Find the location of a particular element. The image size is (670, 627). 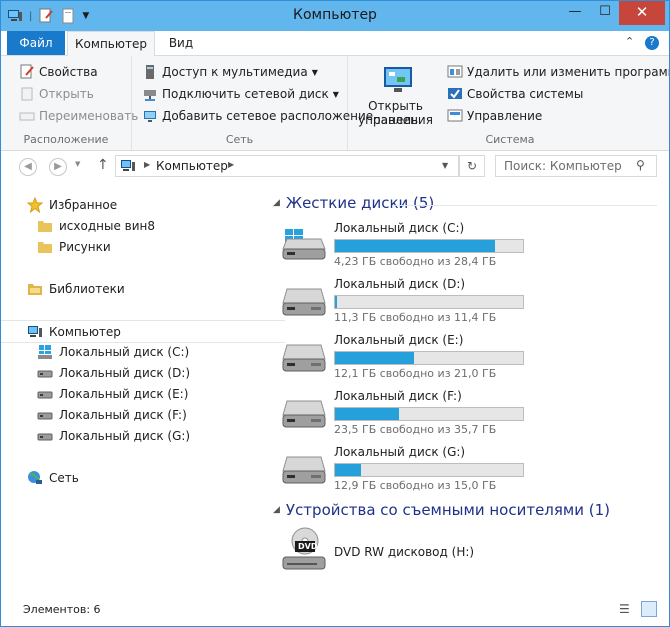

maximize-button: ☐ is located at coordinates (605, 13).